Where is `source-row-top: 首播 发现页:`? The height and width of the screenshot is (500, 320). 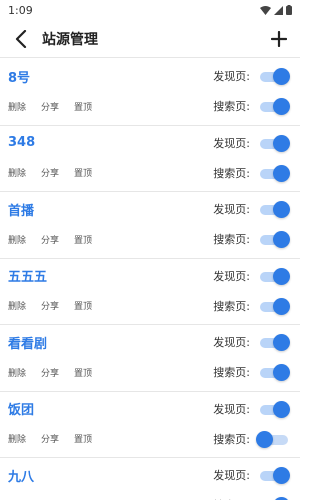
source-row-top: 首播 发现页: is located at coordinates (150, 209).